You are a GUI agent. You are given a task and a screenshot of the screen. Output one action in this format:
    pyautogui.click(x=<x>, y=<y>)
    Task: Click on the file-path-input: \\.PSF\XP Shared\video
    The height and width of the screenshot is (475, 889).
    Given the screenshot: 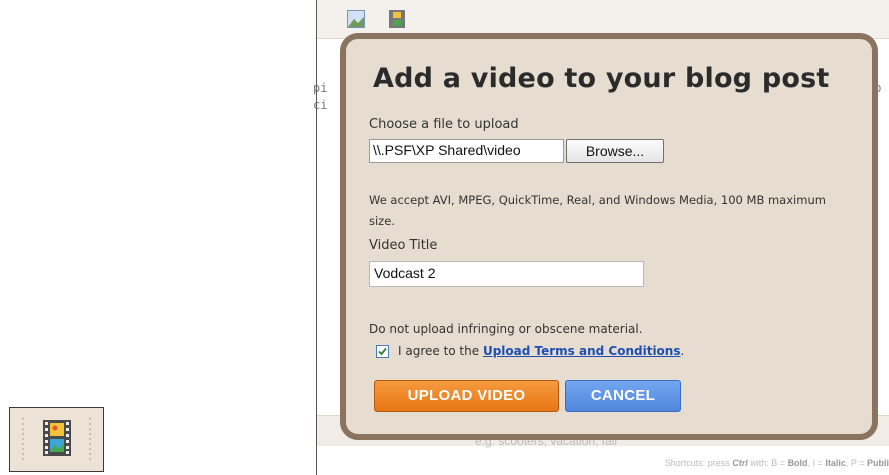 What is the action you would take?
    pyautogui.click(x=466, y=151)
    